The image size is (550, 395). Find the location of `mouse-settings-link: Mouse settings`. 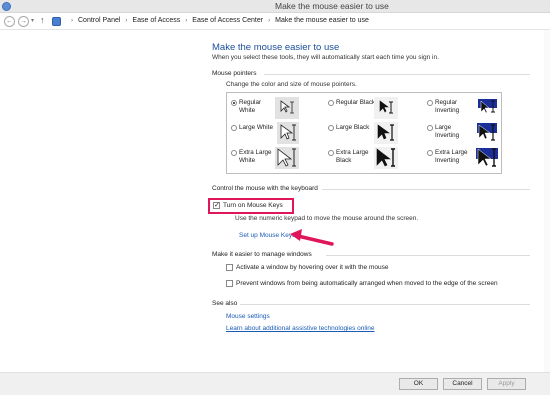

mouse-settings-link: Mouse settings is located at coordinates (248, 316).